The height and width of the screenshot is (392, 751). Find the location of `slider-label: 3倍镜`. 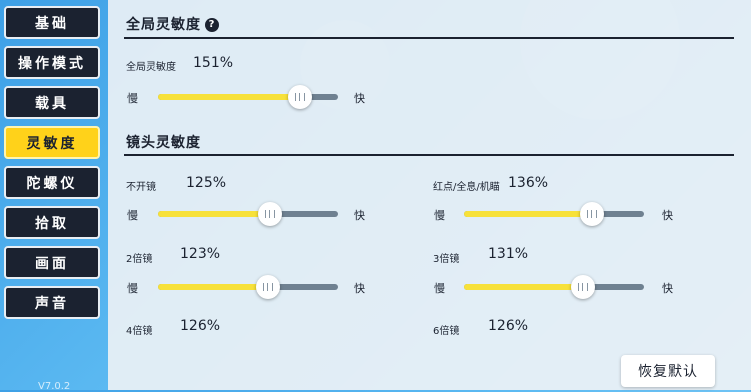

slider-label: 3倍镜 is located at coordinates (446, 259).